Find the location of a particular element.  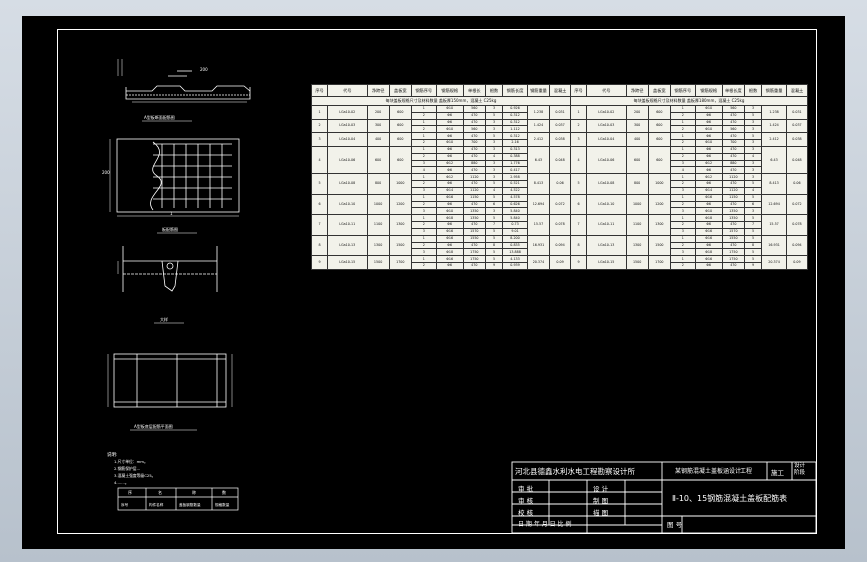

titleblock-stage-label: 施工 is located at coordinates (777, 473).